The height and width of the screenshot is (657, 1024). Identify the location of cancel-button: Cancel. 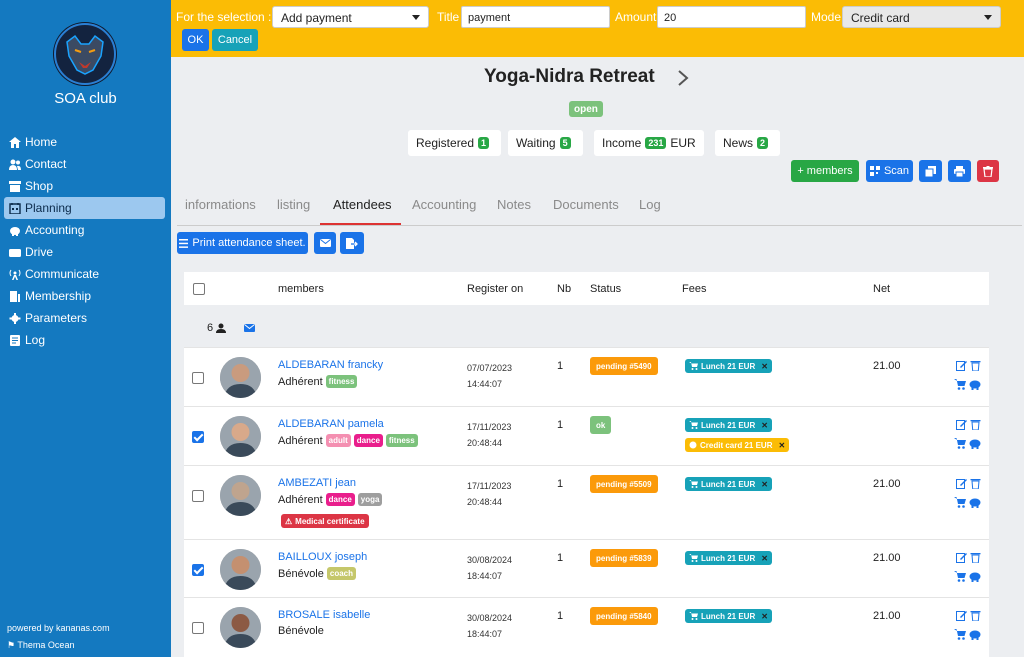
(235, 40).